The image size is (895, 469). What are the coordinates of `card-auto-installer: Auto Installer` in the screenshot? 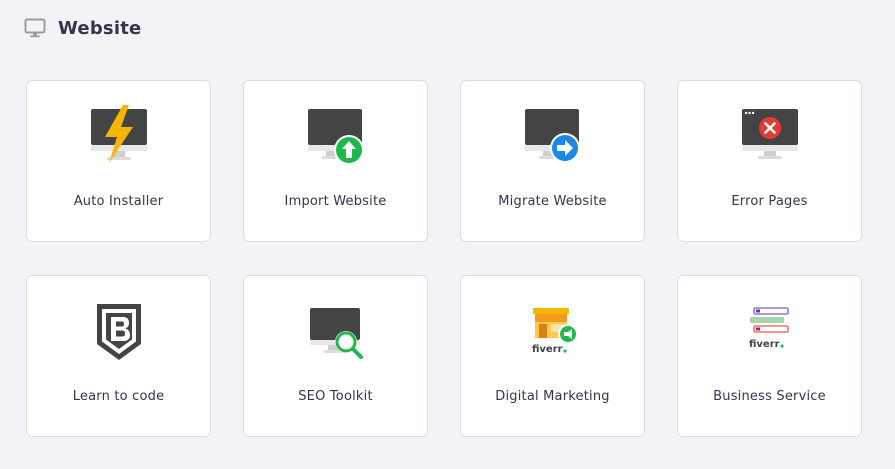 It's located at (118, 161).